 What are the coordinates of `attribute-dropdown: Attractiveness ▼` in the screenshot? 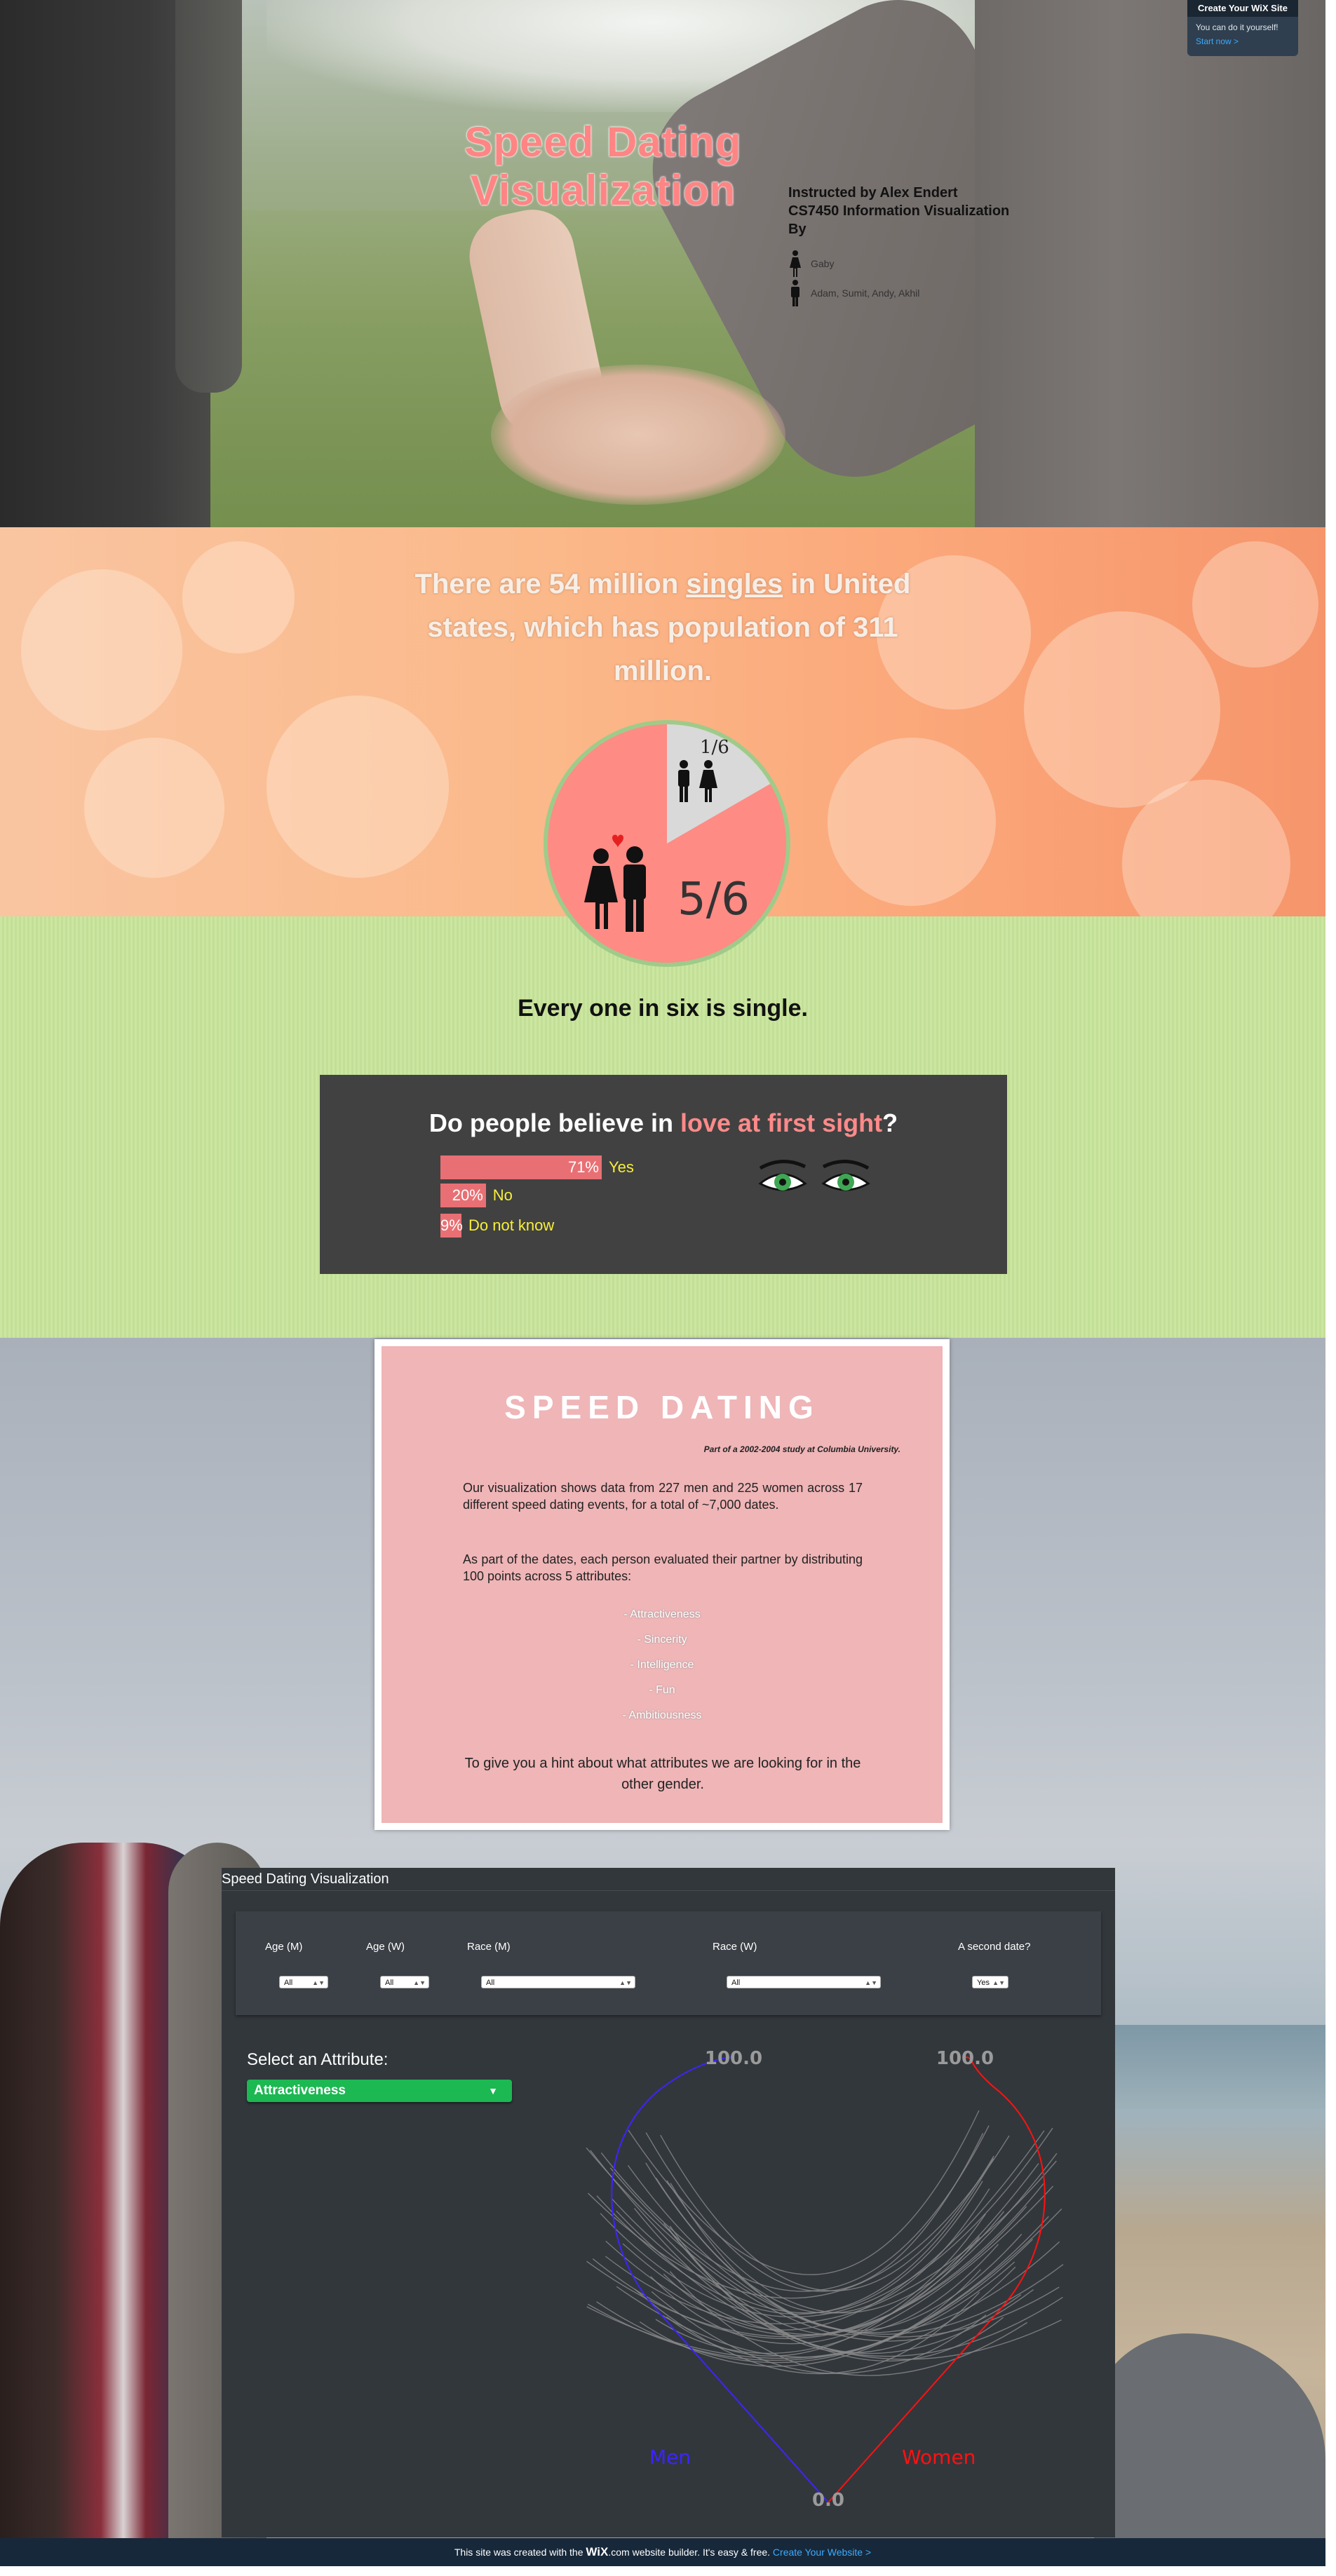 It's located at (379, 2091).